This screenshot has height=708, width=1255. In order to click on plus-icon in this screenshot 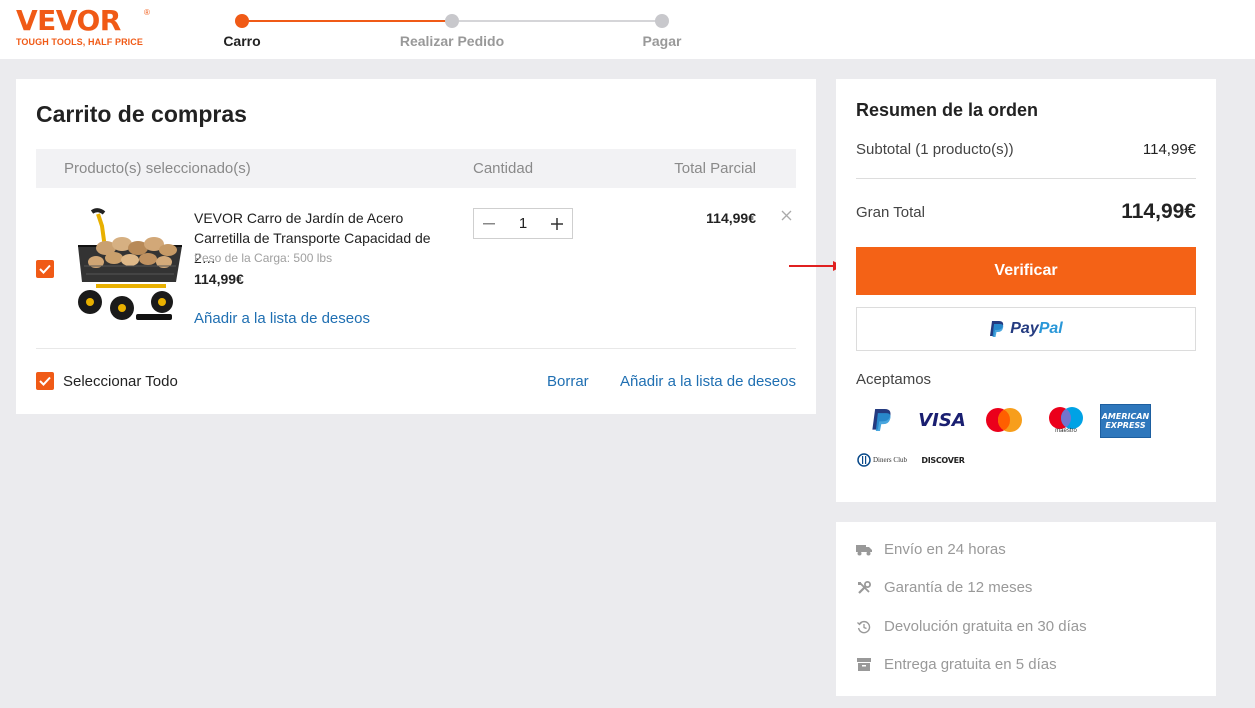, I will do `click(557, 223)`.